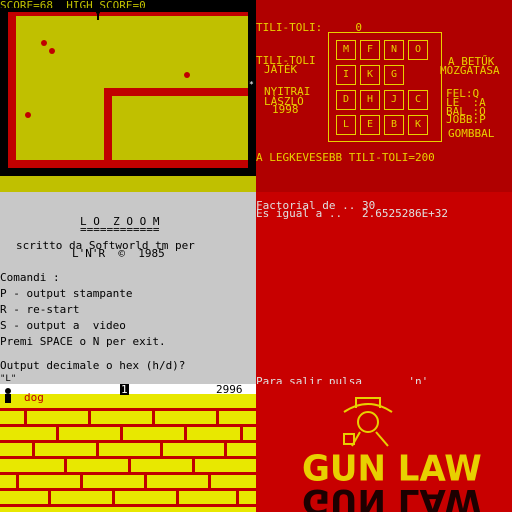 This screenshot has height=512, width=512. I want to click on best-score: A LEGKEVESEBB TILI-TOLI=200, so click(345, 157).